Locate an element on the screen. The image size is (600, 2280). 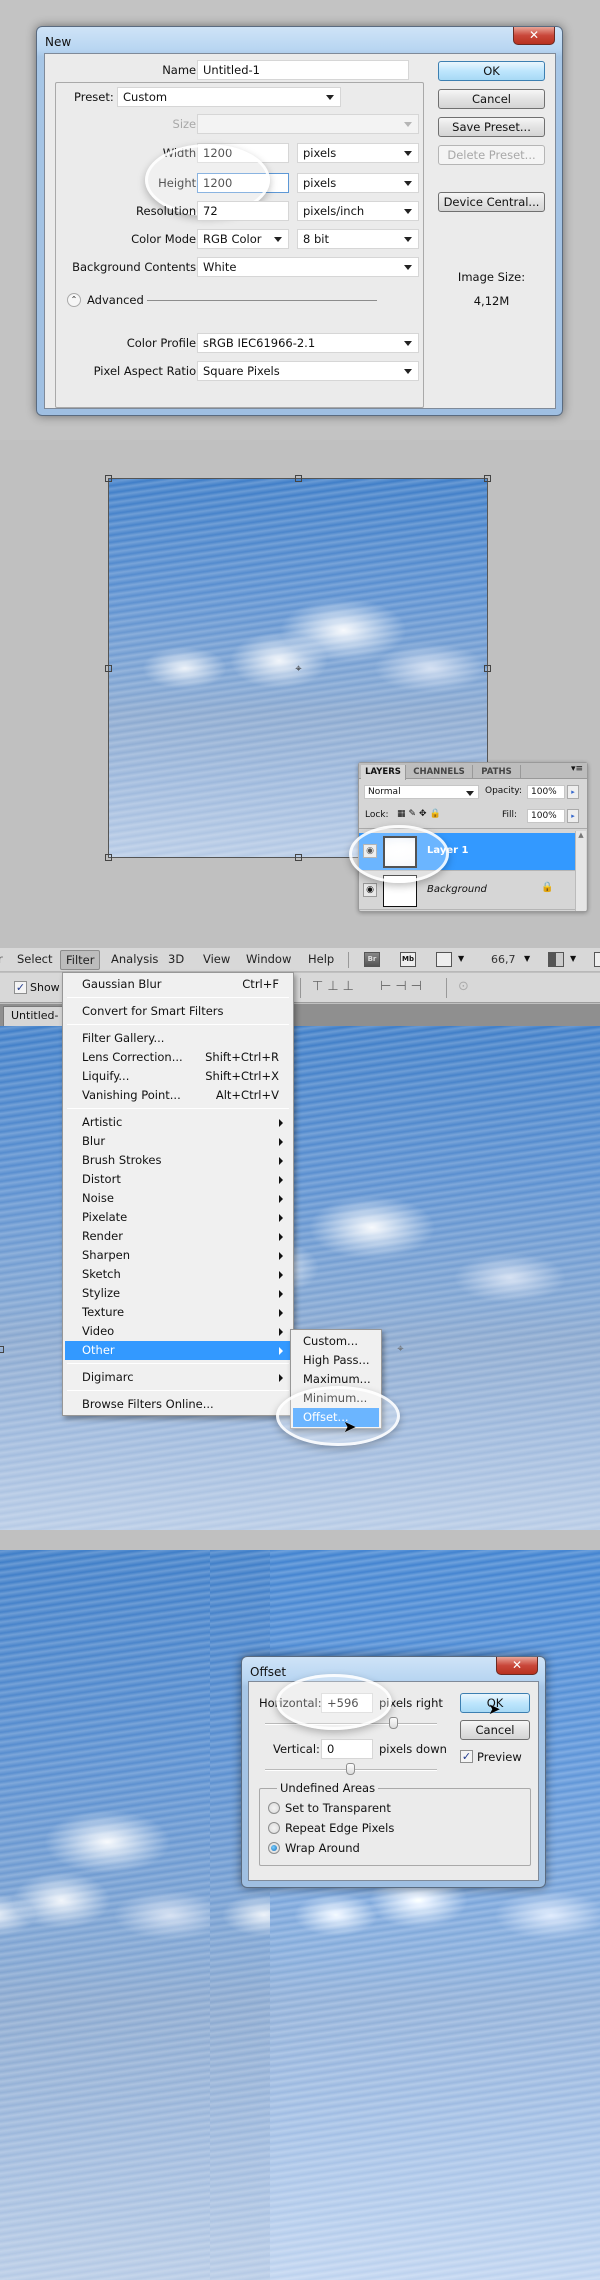
auto-align-icon: ⊙ is located at coordinates (463, 986).